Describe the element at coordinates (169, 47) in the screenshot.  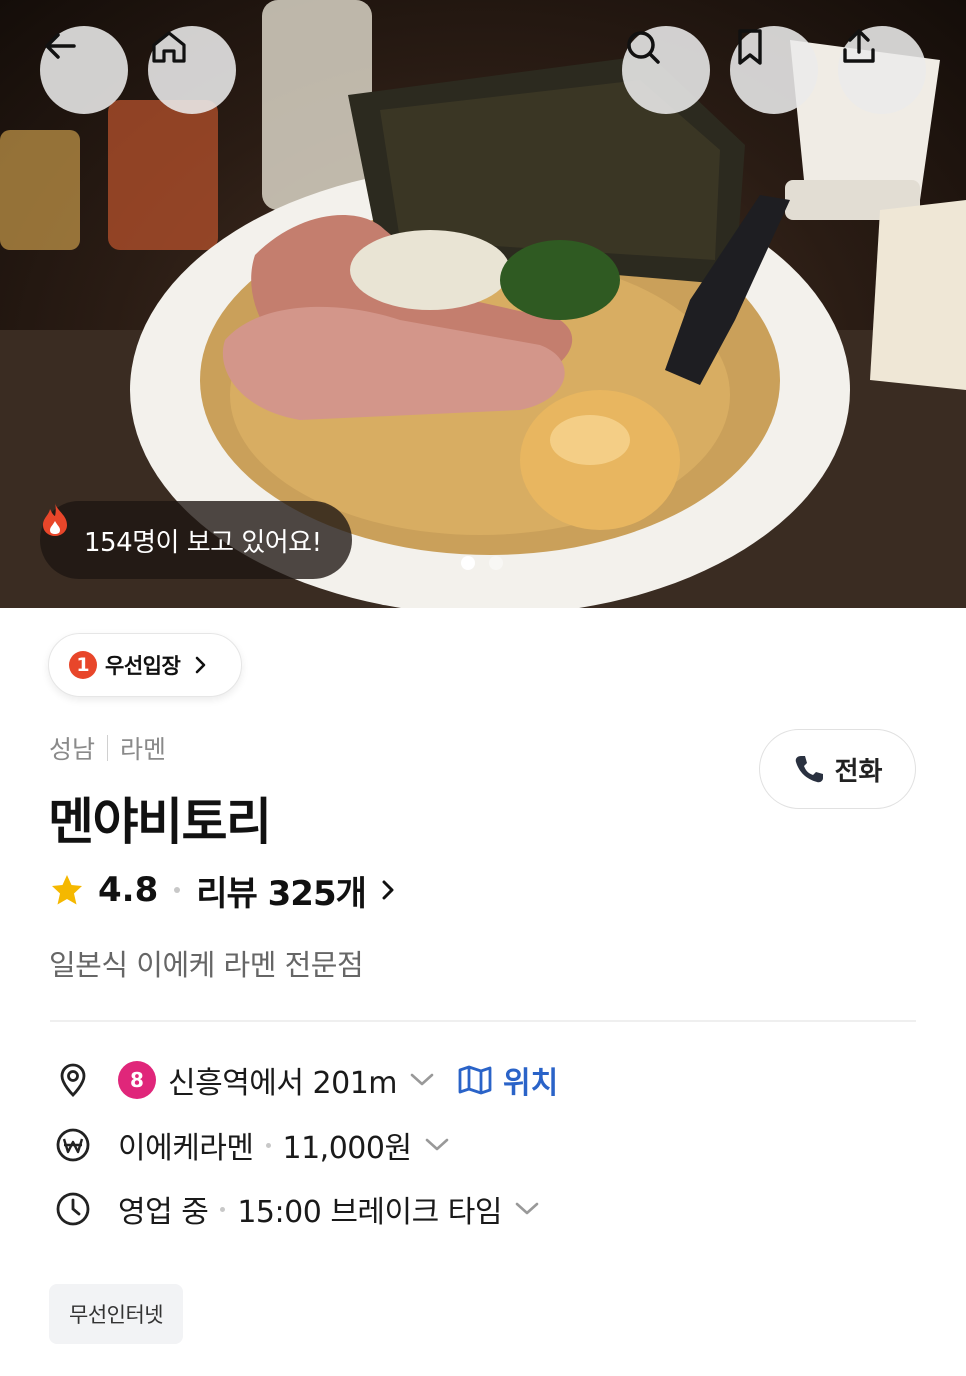
I see `home-icon` at that location.